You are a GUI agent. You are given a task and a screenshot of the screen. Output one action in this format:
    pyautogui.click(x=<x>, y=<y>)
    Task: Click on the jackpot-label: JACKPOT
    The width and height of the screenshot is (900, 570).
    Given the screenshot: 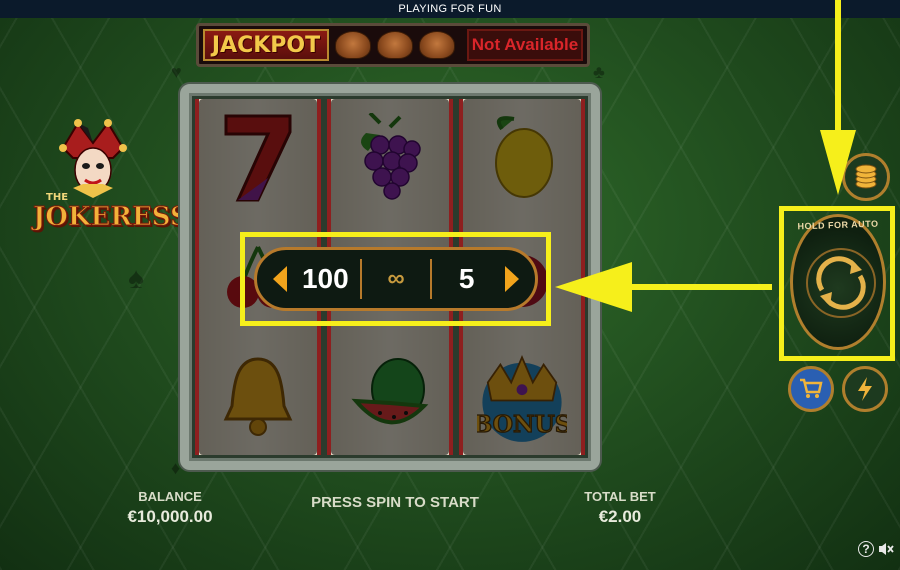 What is the action you would take?
    pyautogui.click(x=266, y=45)
    